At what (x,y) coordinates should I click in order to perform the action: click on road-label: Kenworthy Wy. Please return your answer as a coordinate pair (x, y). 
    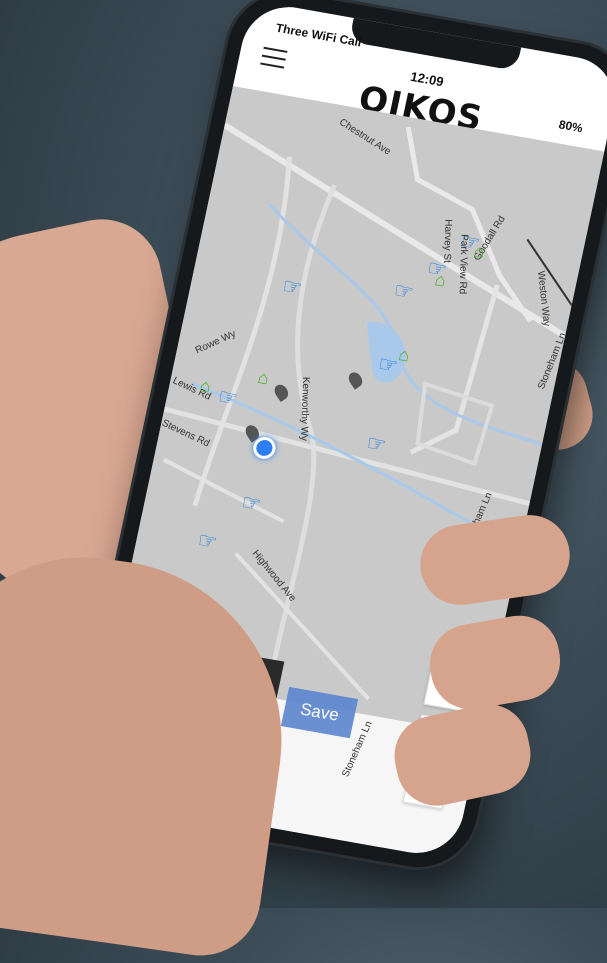
    Looking at the image, I should click on (304, 408).